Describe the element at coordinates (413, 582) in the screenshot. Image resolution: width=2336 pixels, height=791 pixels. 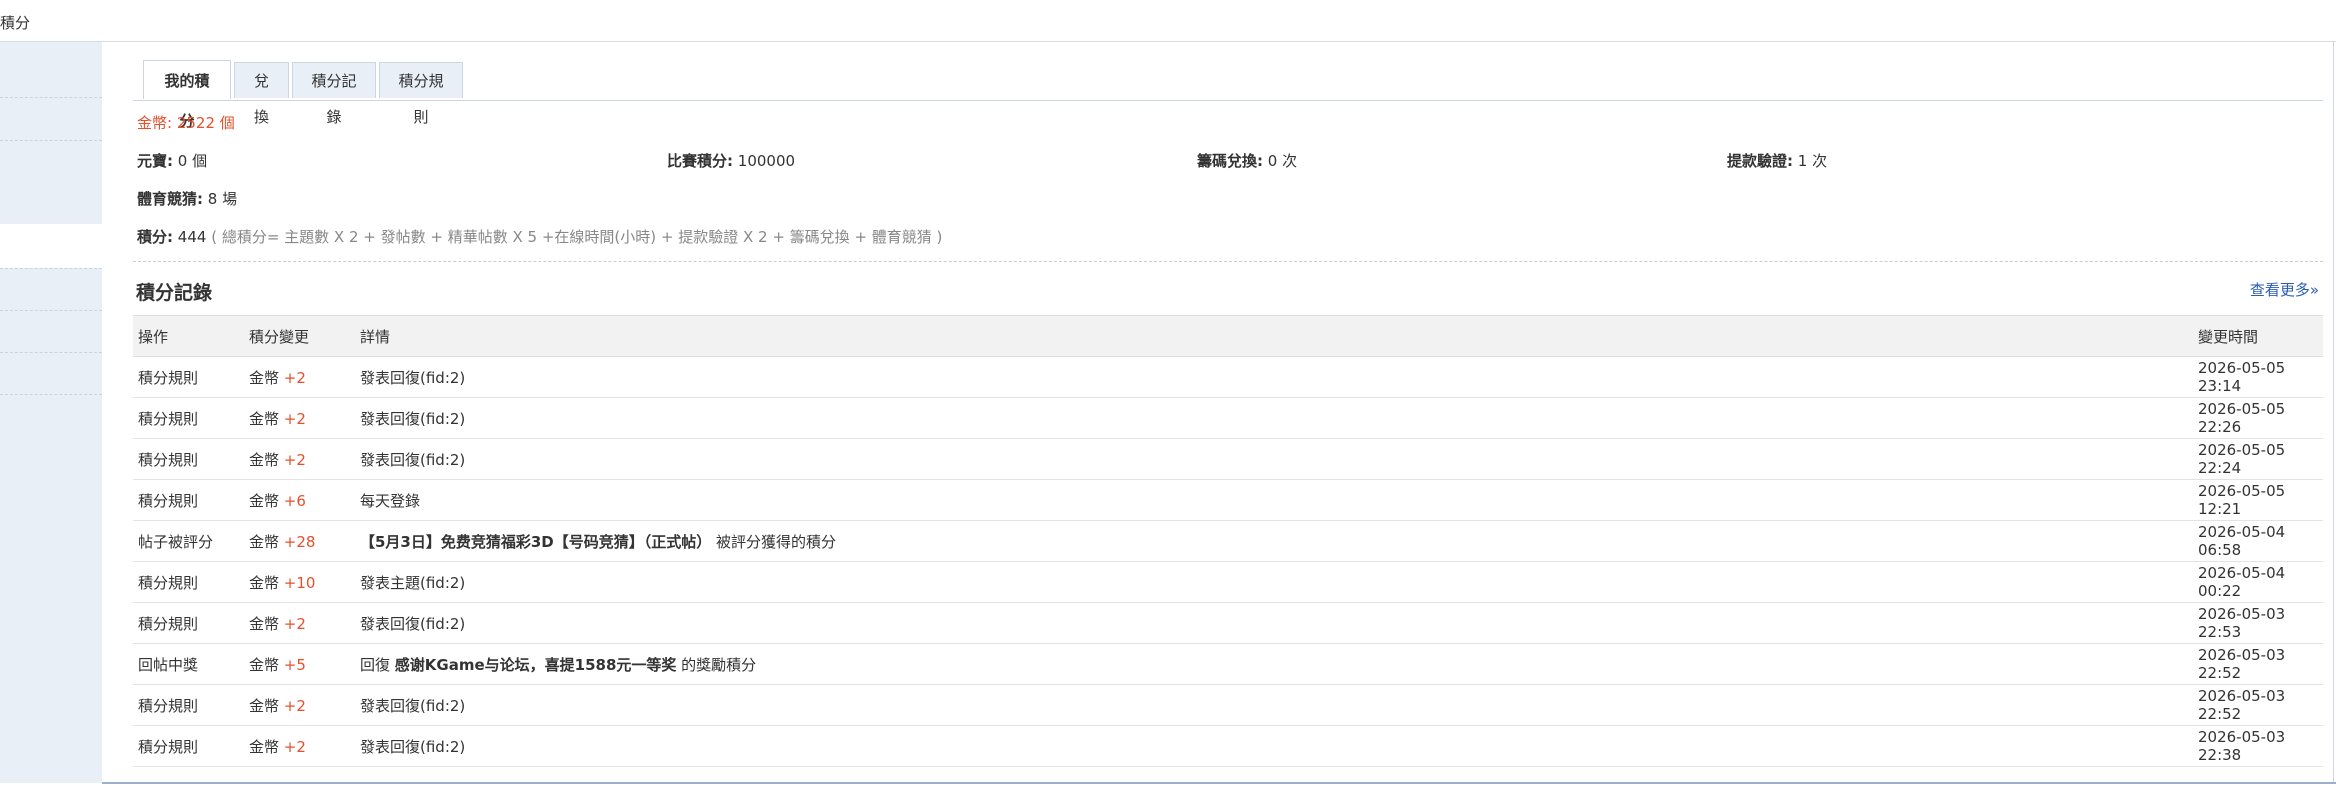
I see `row-detail-text: 發表主題(fid:2)` at that location.